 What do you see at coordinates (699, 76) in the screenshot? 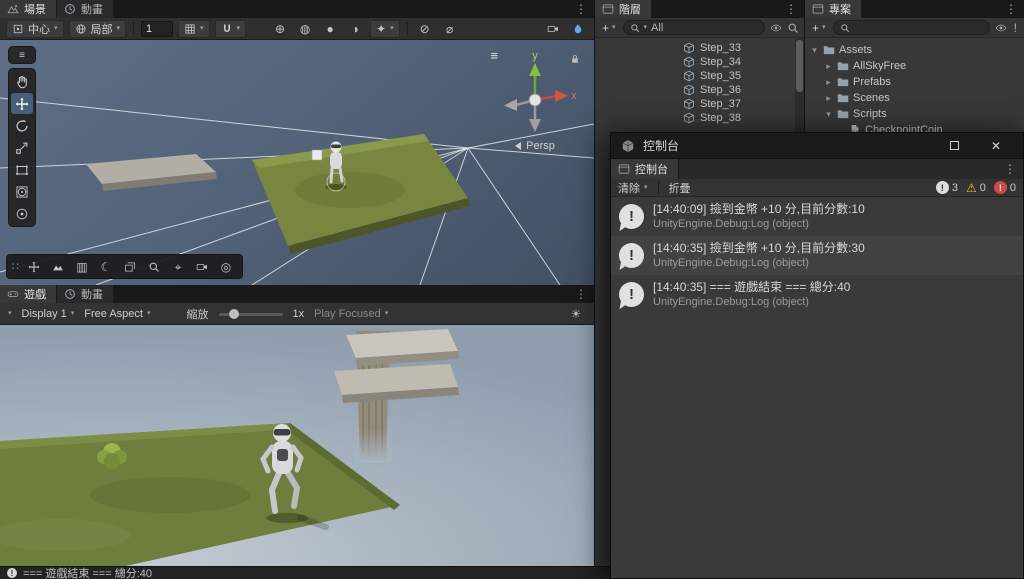
I see `hierarchy-item: Step_35` at bounding box center [699, 76].